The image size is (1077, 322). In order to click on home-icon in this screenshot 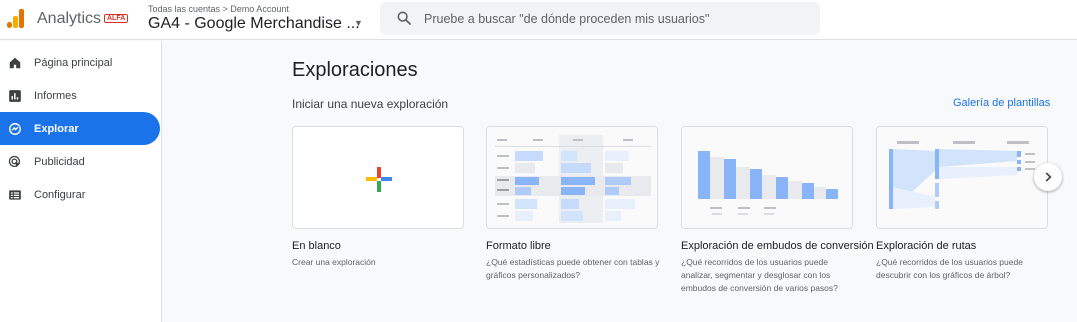, I will do `click(15, 62)`.